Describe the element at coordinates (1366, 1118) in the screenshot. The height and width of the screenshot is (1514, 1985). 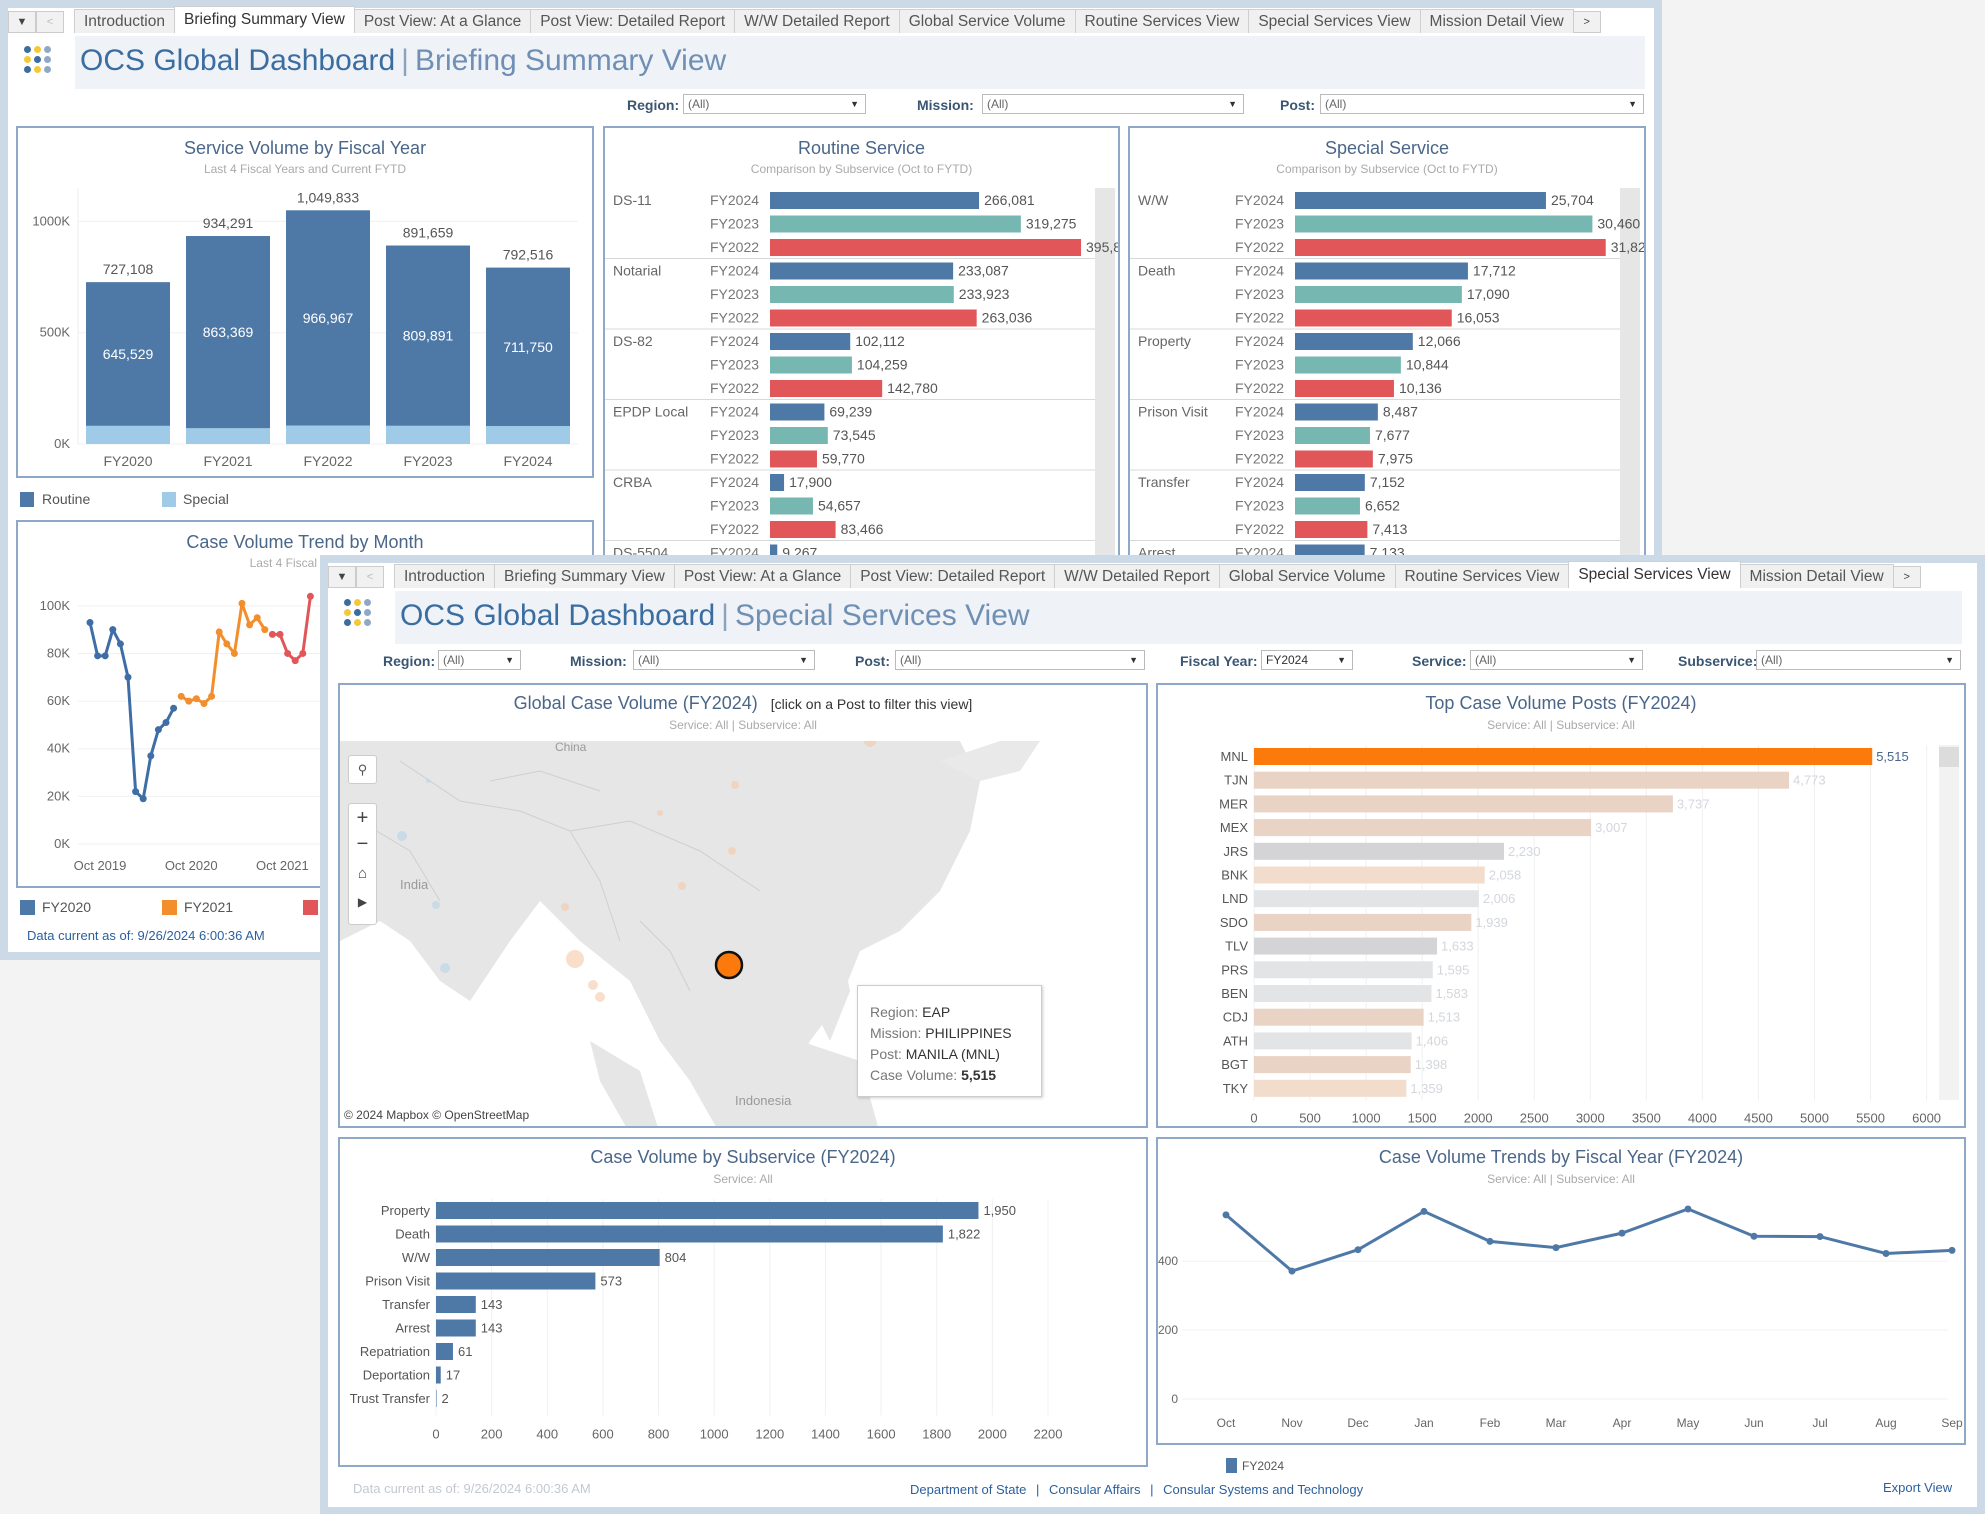
I see `x-tick-label: 1000` at that location.